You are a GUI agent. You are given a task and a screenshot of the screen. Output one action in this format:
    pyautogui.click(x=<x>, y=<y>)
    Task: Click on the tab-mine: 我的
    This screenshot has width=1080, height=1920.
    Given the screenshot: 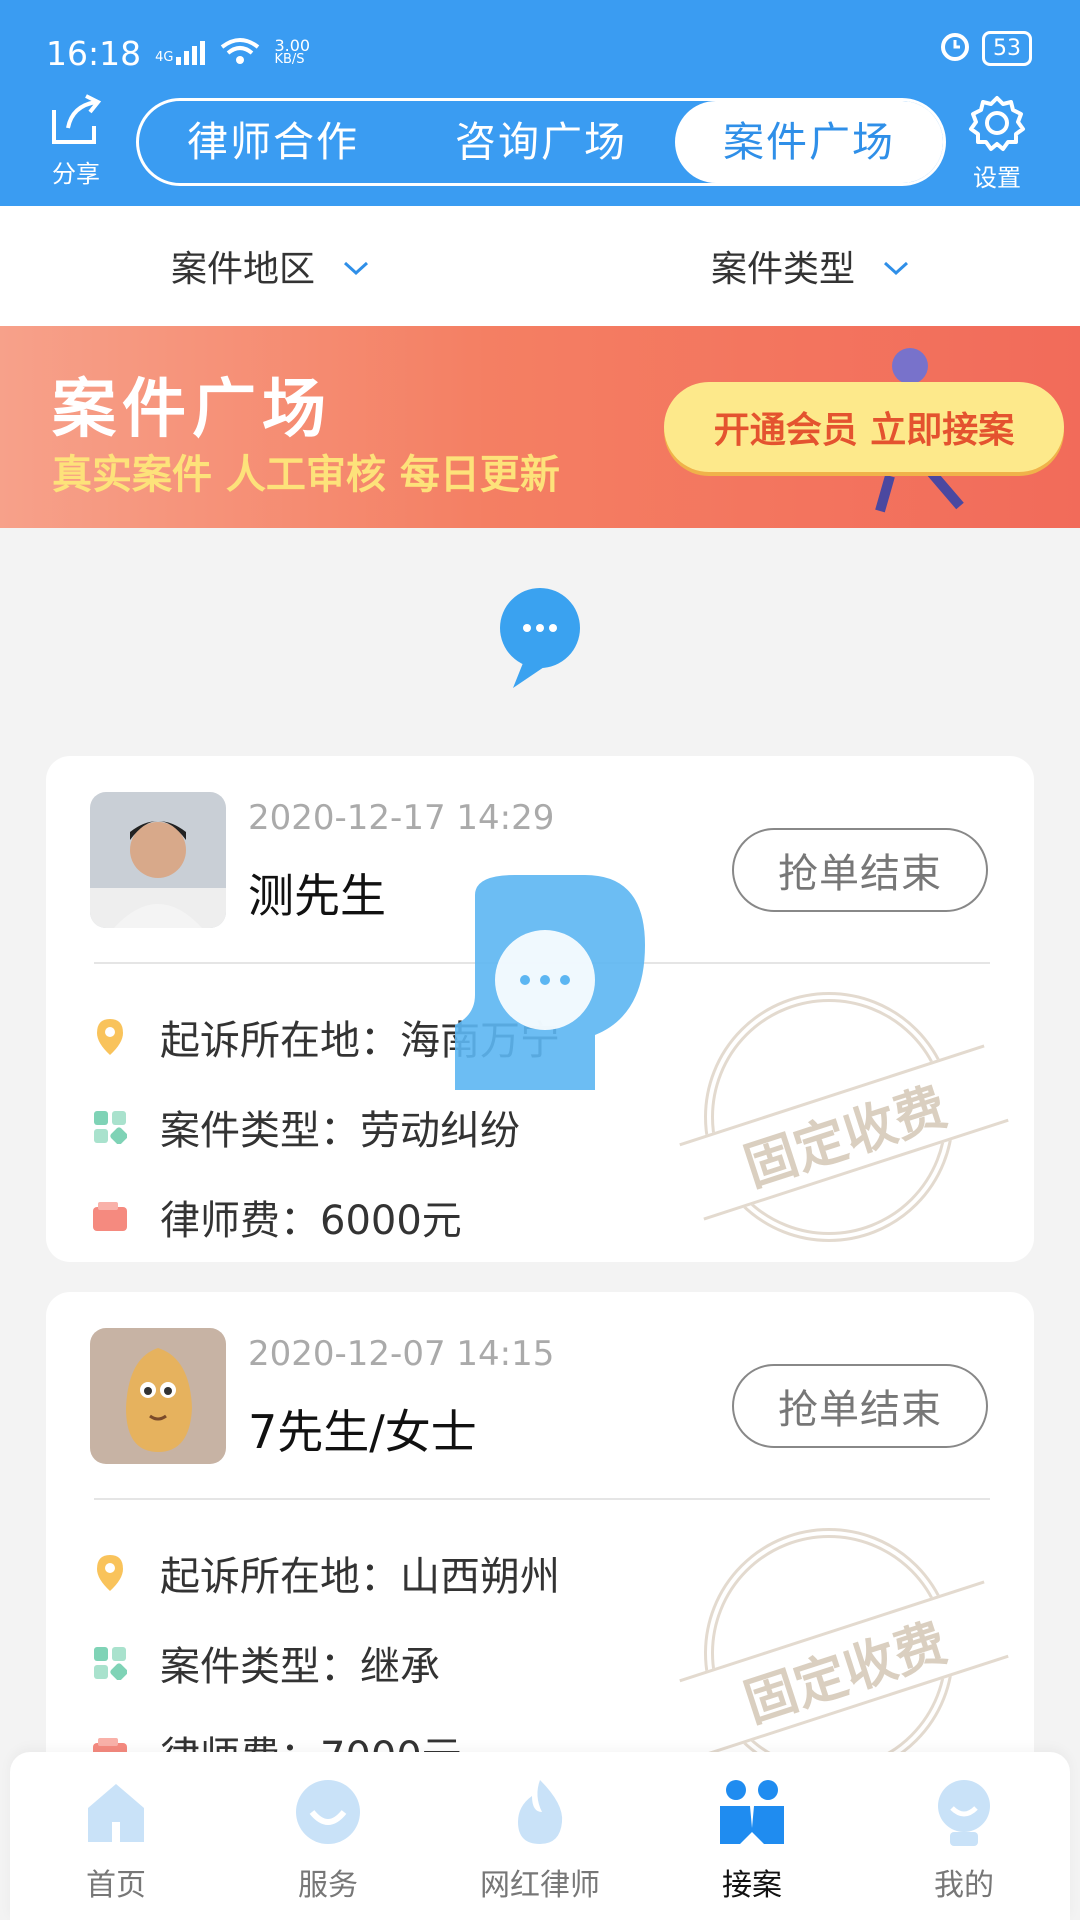 What is the action you would take?
    pyautogui.click(x=964, y=1836)
    